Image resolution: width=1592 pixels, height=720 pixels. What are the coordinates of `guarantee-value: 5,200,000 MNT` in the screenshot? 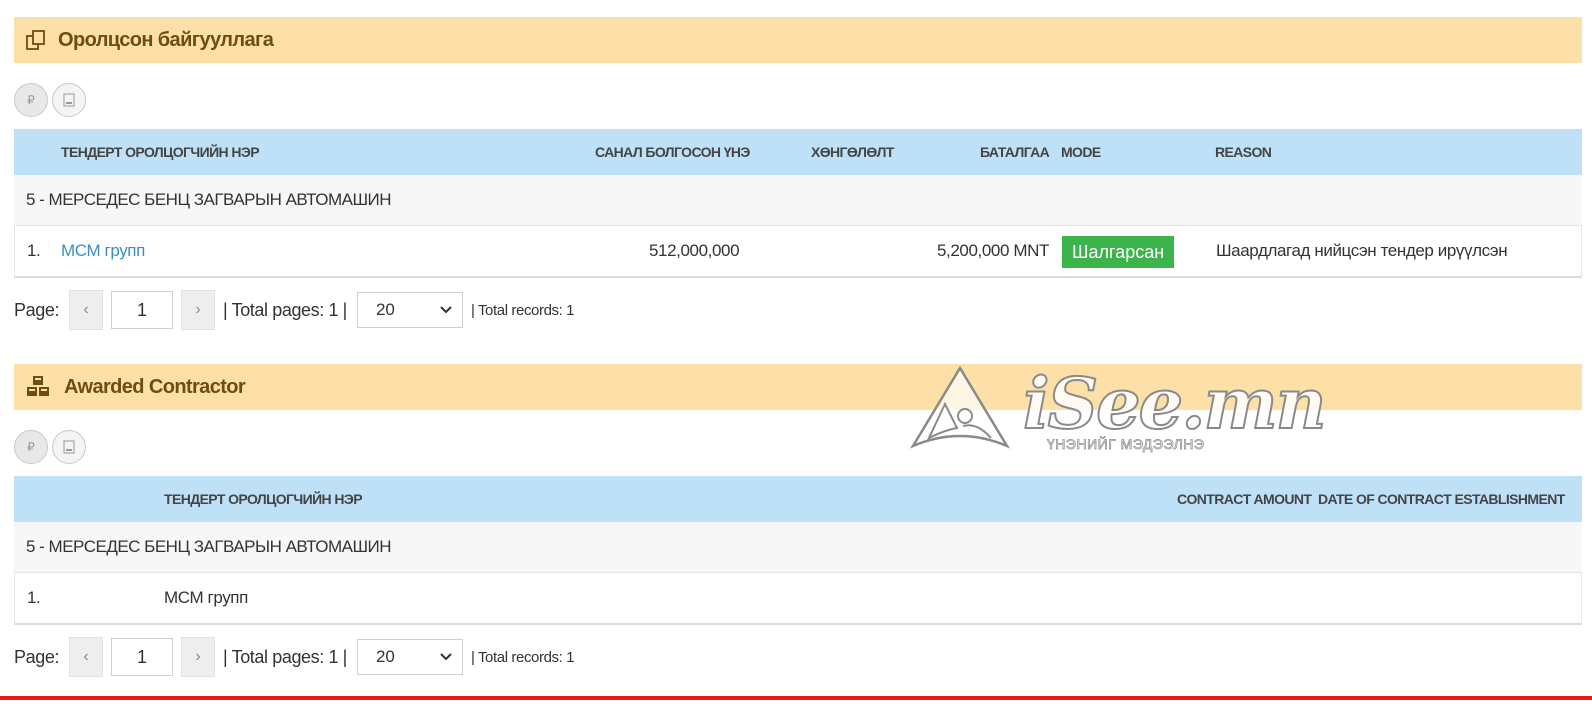 It's located at (993, 250).